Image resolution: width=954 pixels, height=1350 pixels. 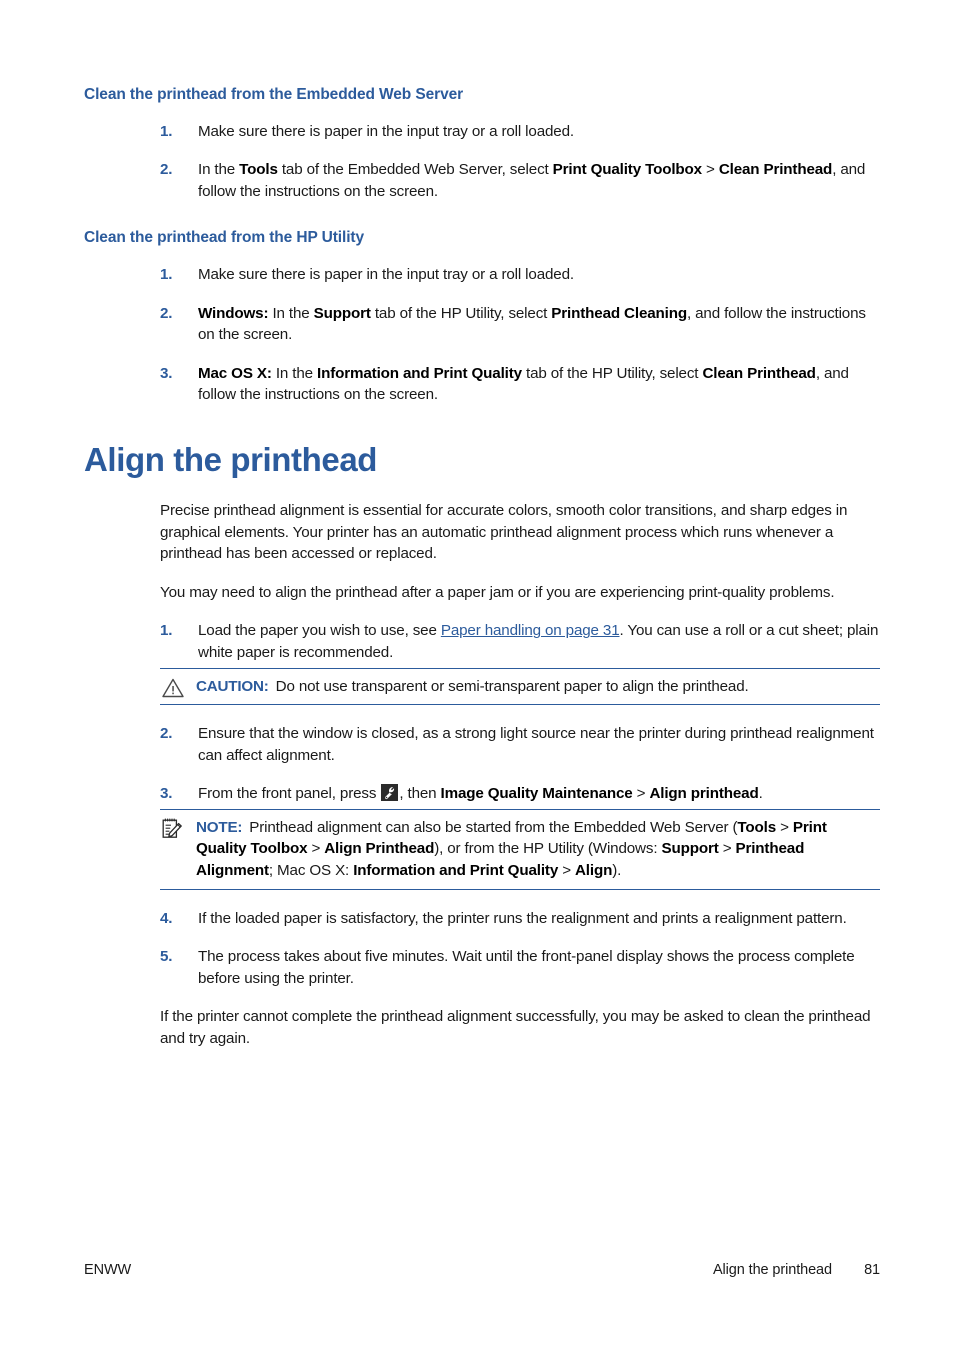 What do you see at coordinates (224, 238) in the screenshot?
I see `heading-clean-printhead-hp-utility: Clean the printhead from the HP Utility` at bounding box center [224, 238].